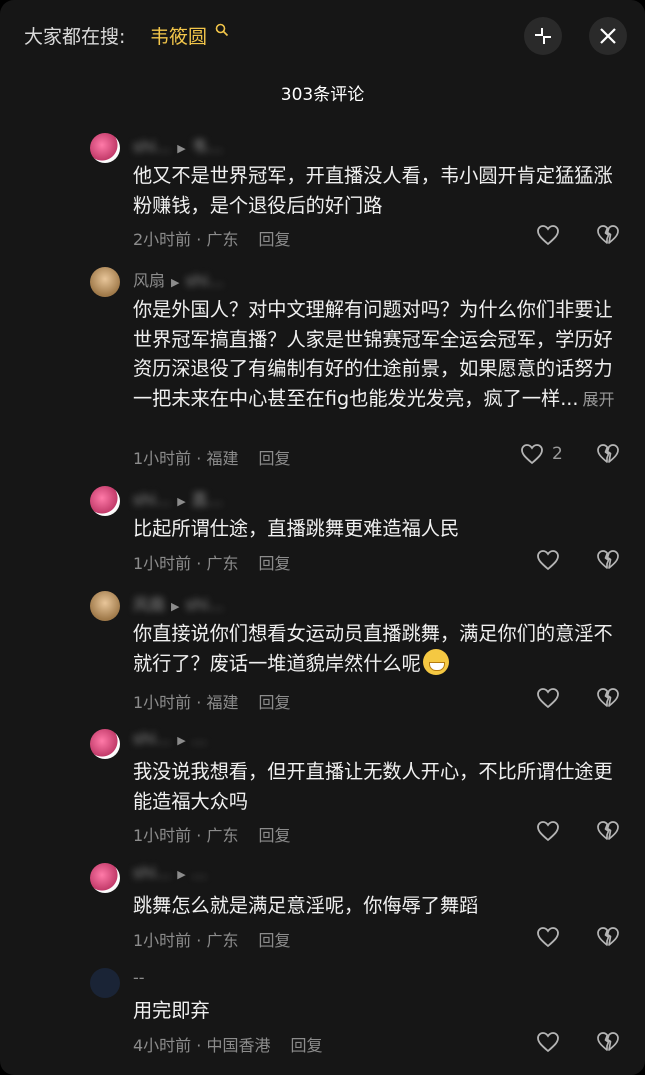 Image resolution: width=645 pixels, height=1075 pixels. I want to click on like-count: 2, so click(557, 454).